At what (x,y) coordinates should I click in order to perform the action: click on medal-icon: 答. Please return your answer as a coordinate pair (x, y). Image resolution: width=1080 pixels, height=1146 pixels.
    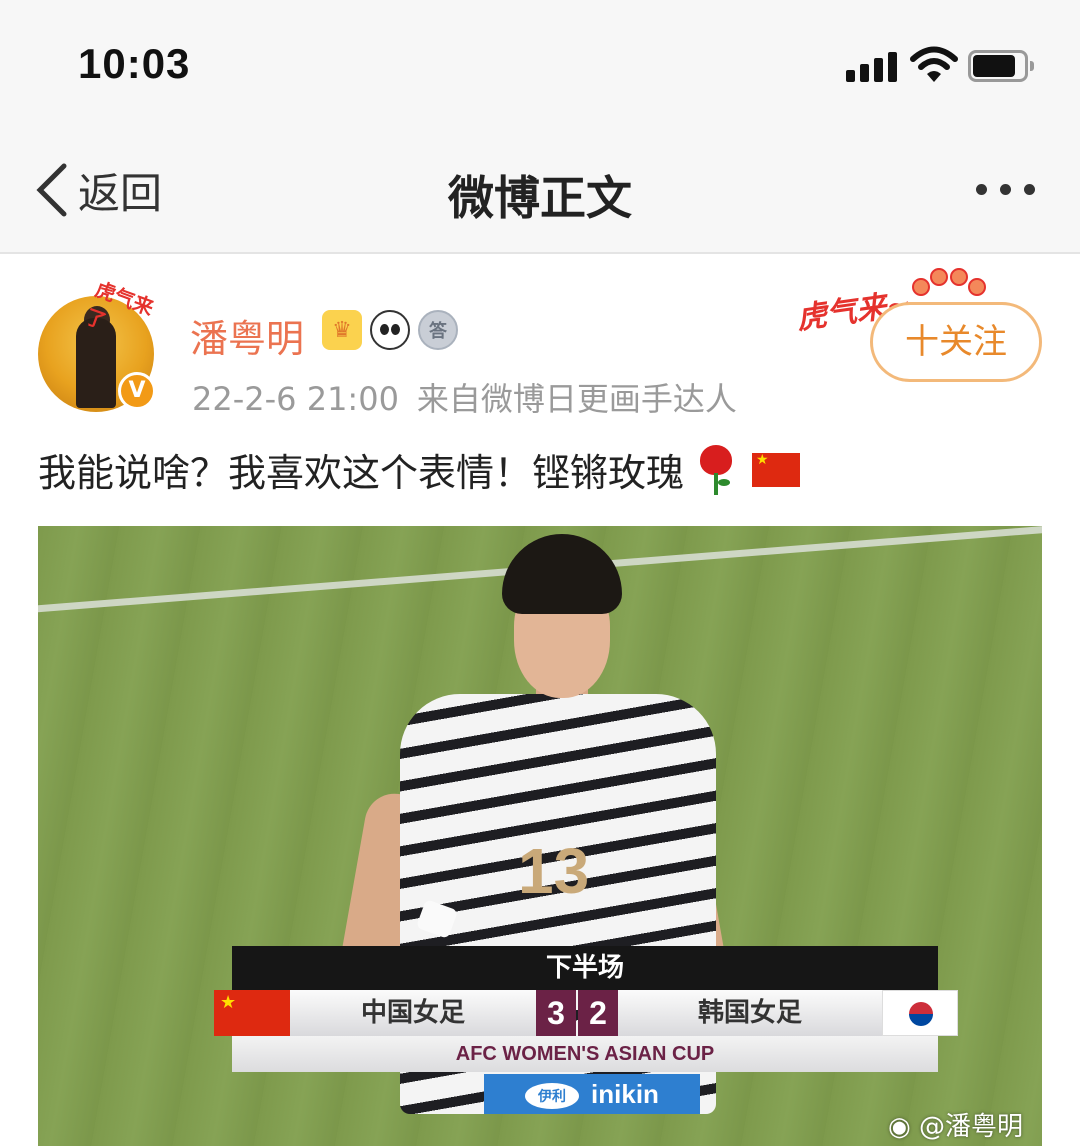
    Looking at the image, I should click on (438, 330).